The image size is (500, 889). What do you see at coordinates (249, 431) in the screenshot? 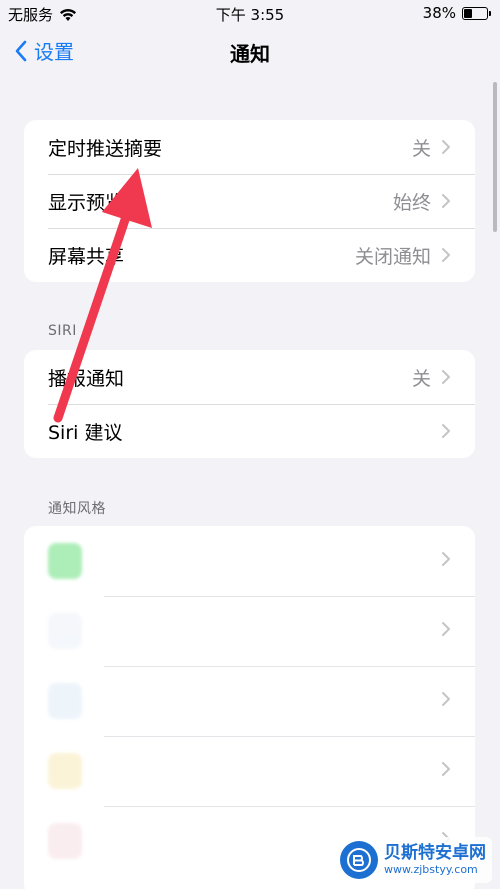
I see `siri-suggestions-row: Siri 建议` at bounding box center [249, 431].